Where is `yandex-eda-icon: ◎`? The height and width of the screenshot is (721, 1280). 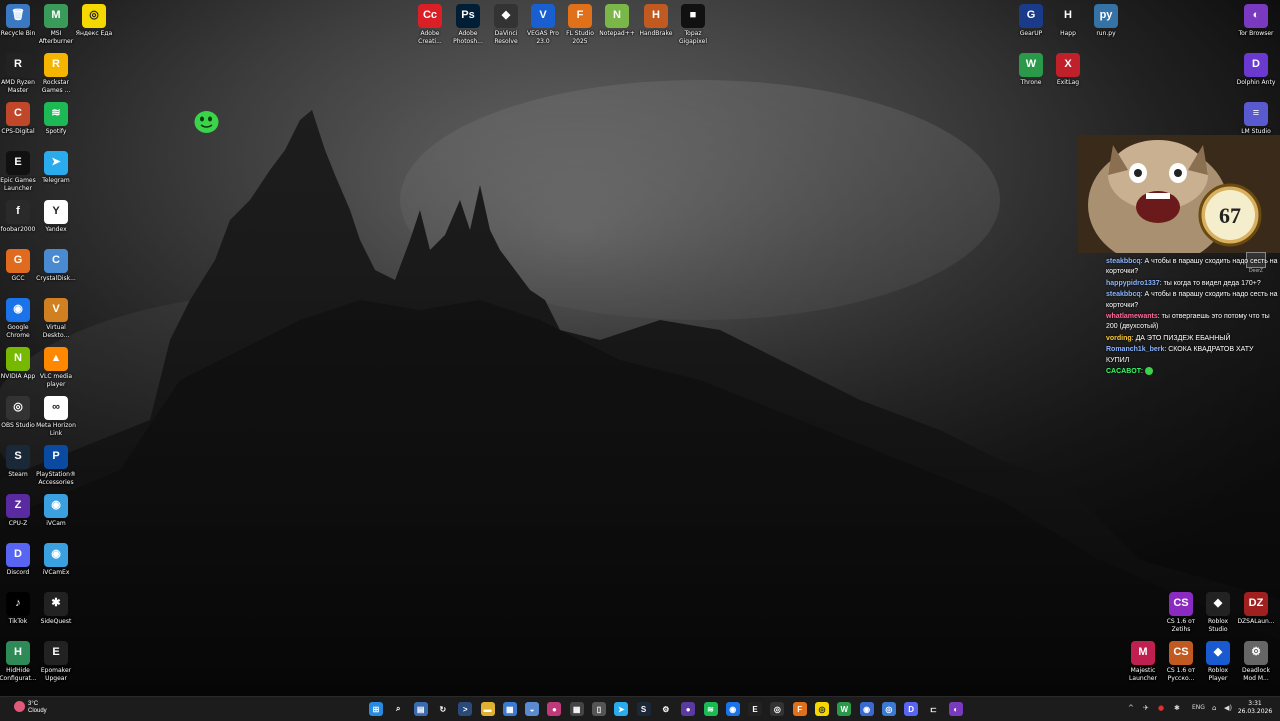 yandex-eda-icon: ◎ is located at coordinates (822, 709).